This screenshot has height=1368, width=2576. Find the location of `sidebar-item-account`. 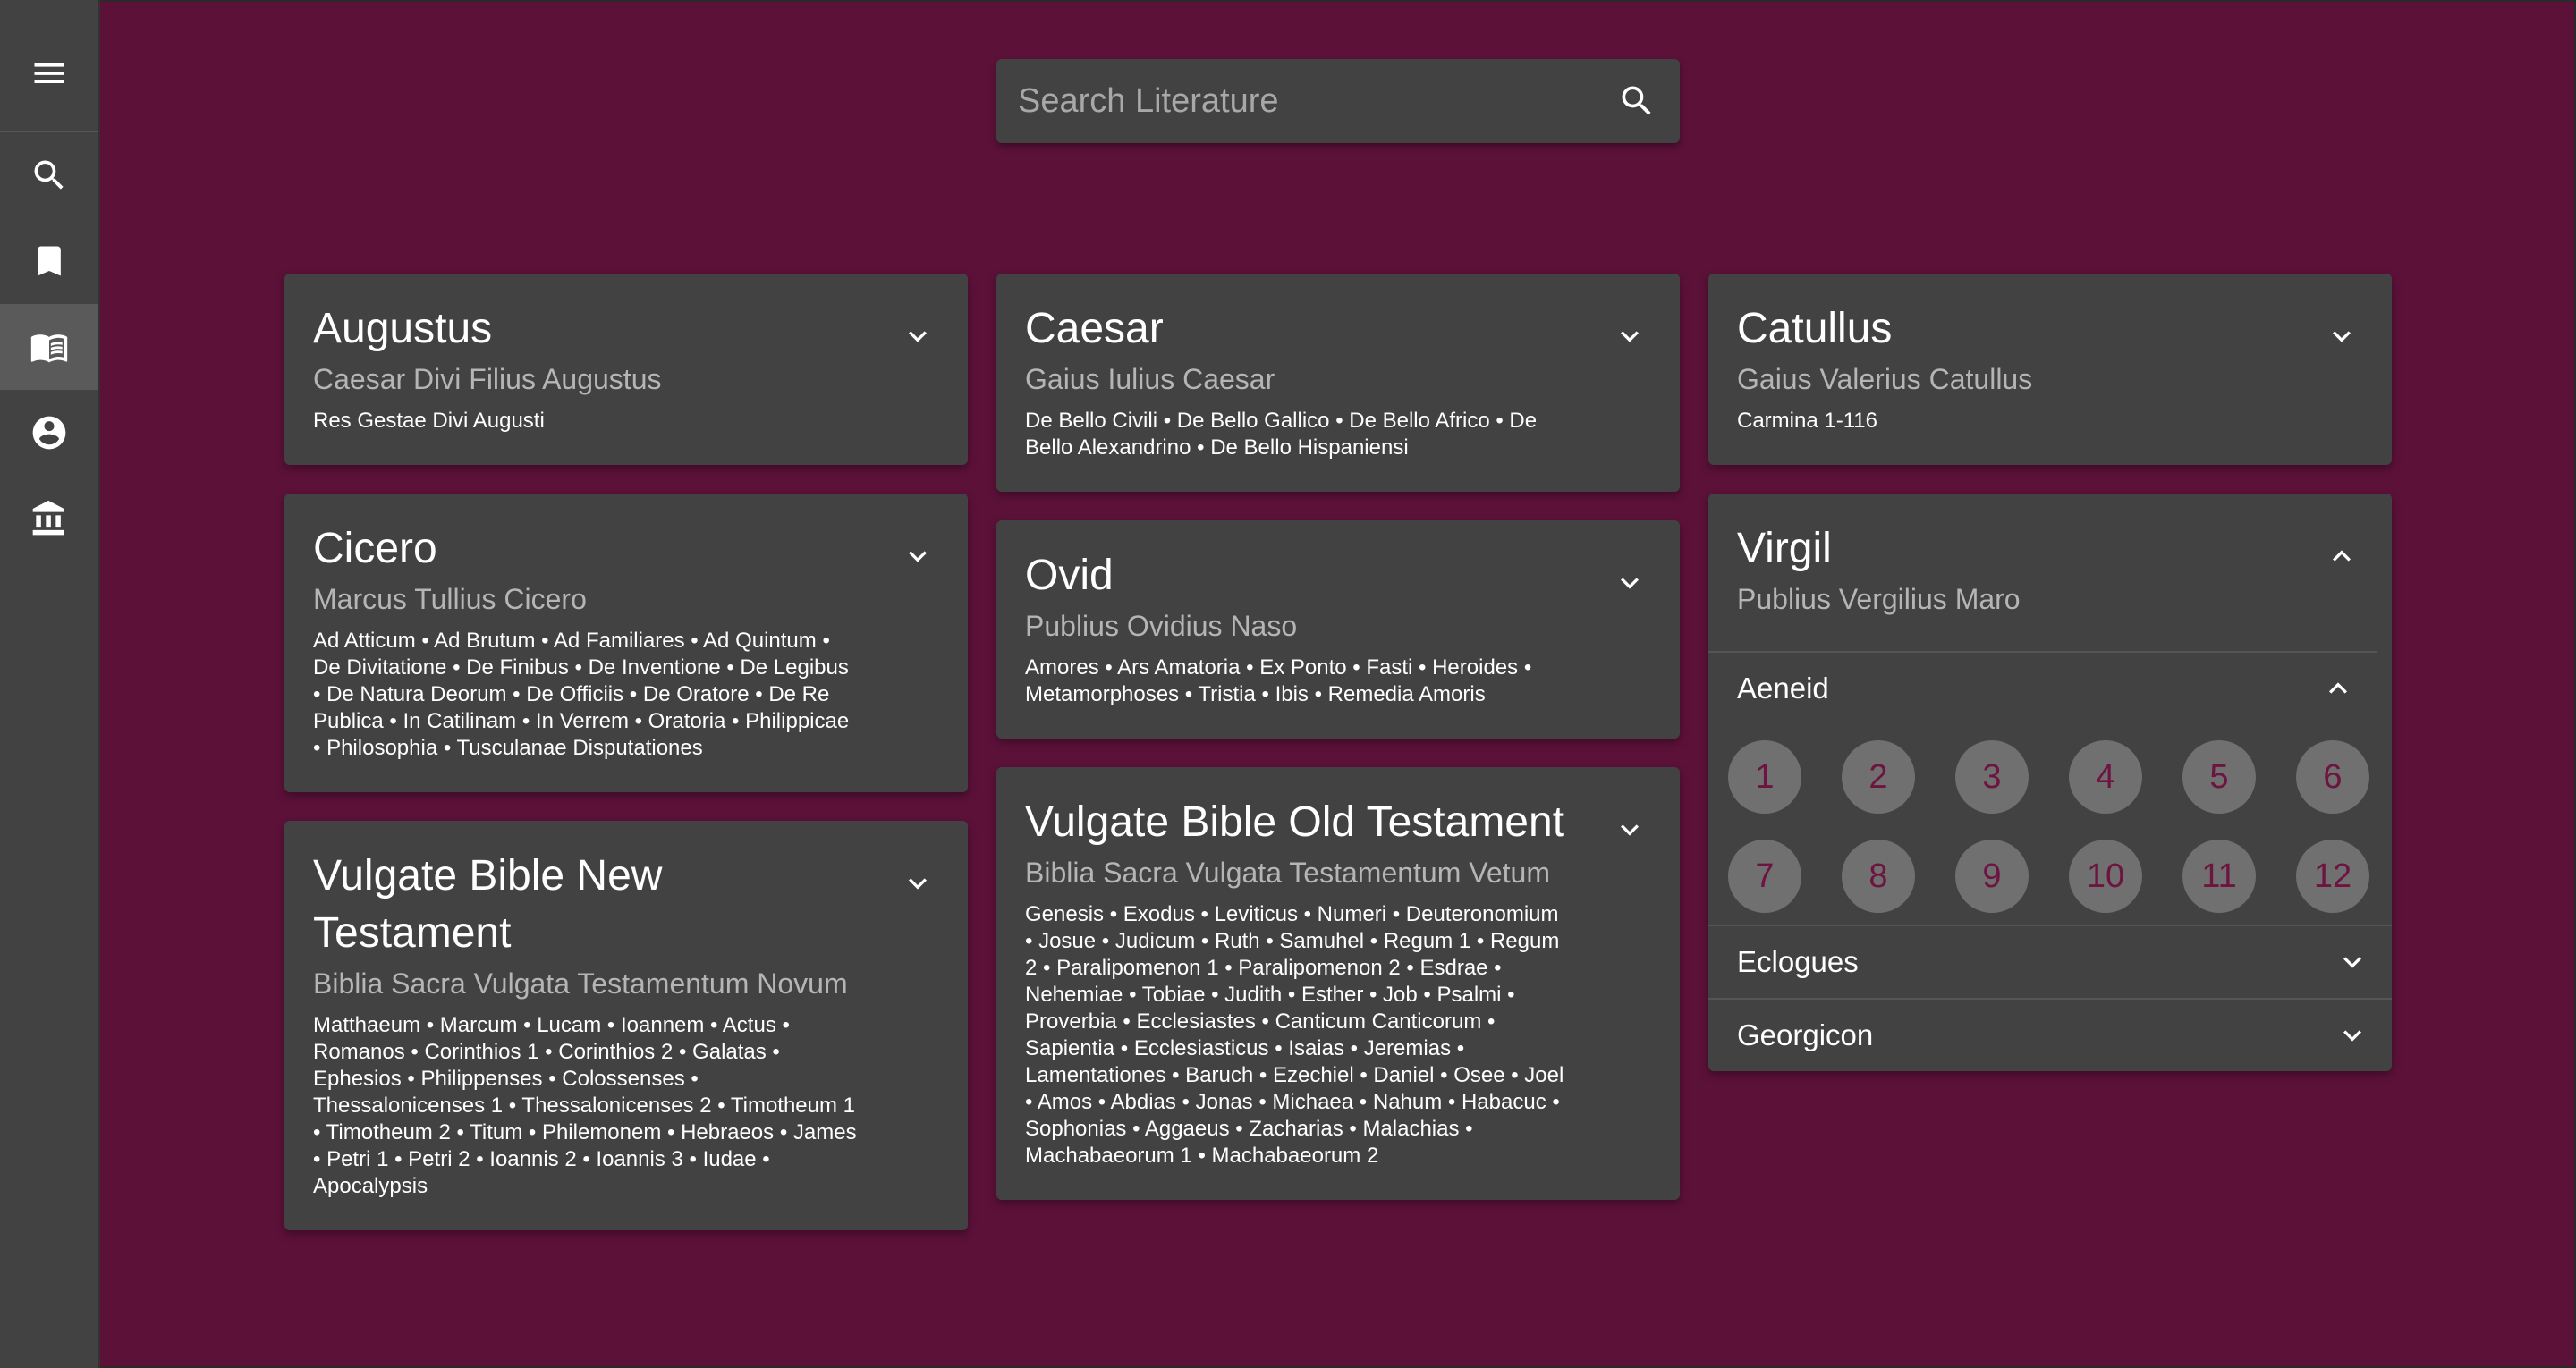

sidebar-item-account is located at coordinates (49, 433).